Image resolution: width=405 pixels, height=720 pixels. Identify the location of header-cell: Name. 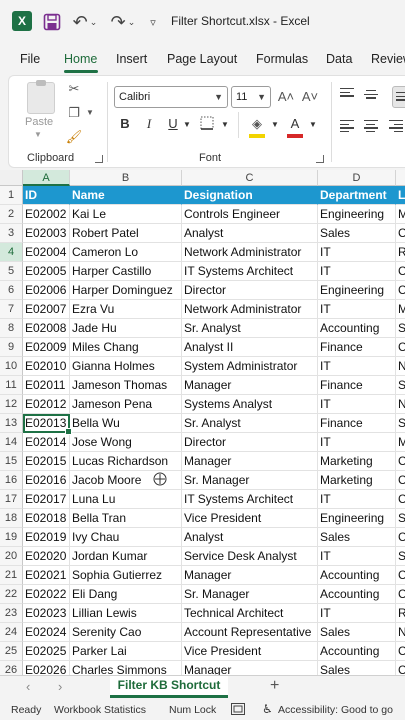
(126, 195).